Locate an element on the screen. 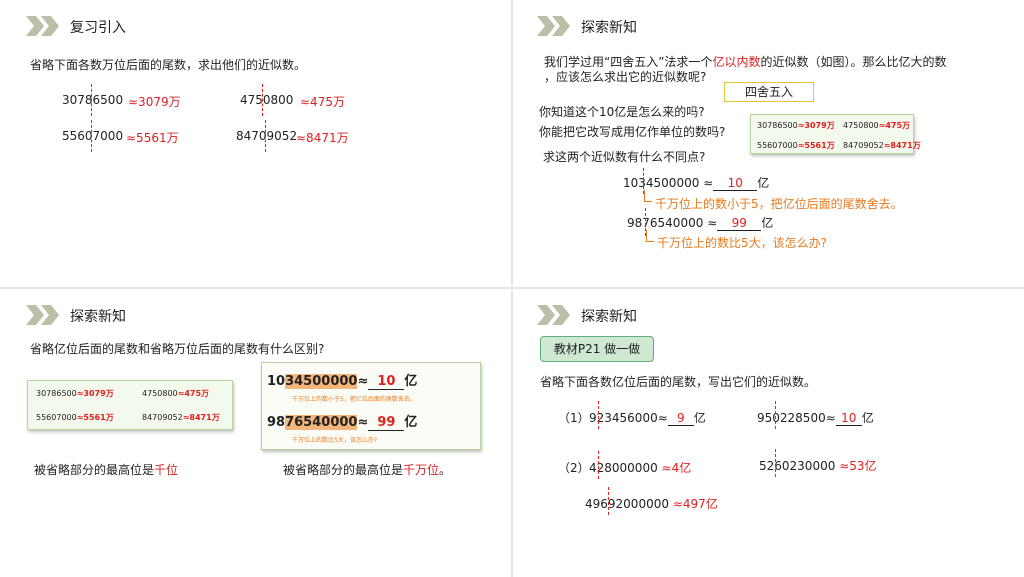  item-label-2: （2） is located at coordinates (574, 468).